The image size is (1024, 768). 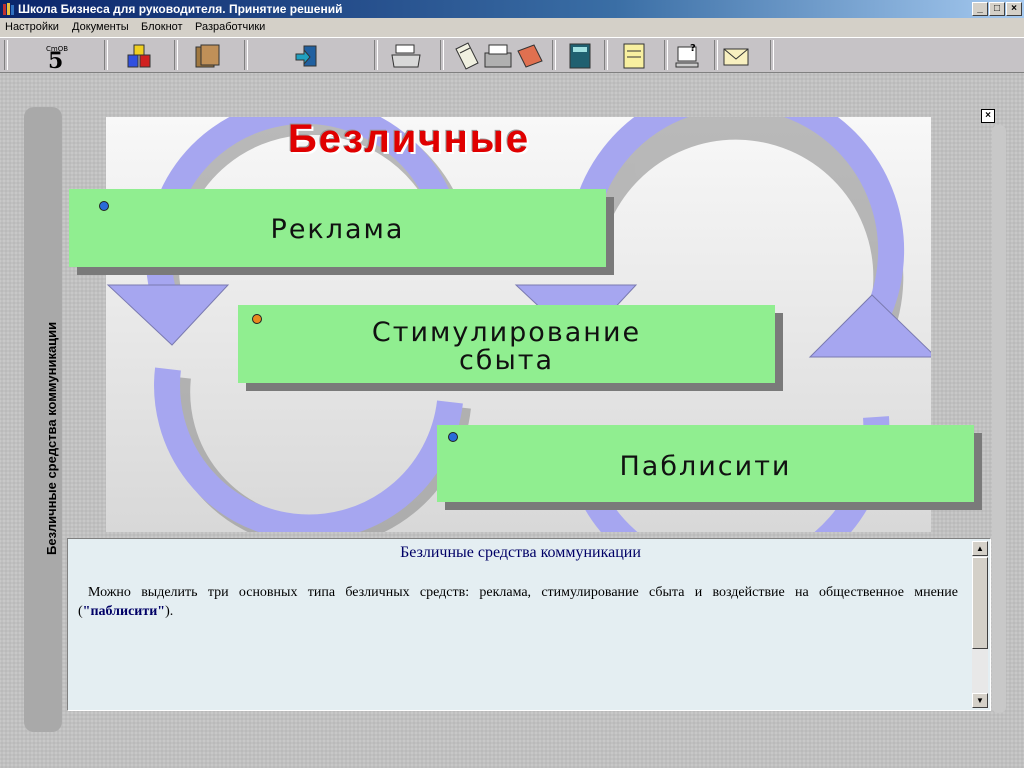 I want to click on clipboard-icon, so click(x=466, y=56).